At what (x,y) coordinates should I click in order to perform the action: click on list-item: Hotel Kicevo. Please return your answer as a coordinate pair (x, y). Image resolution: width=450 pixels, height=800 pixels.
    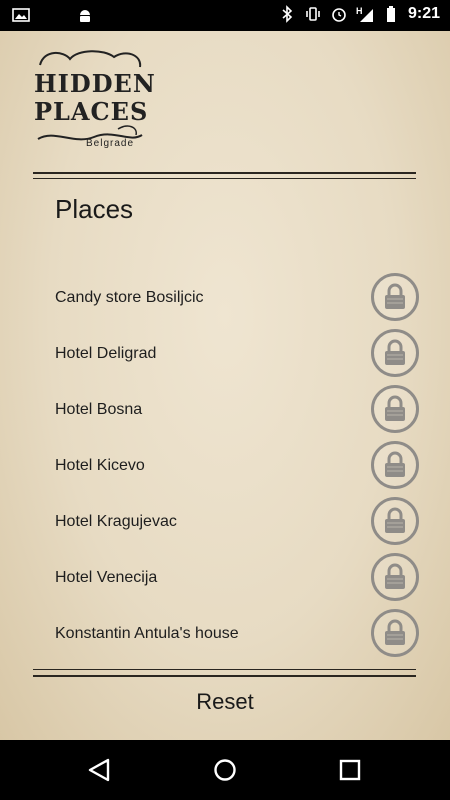
    Looking at the image, I should click on (225, 467).